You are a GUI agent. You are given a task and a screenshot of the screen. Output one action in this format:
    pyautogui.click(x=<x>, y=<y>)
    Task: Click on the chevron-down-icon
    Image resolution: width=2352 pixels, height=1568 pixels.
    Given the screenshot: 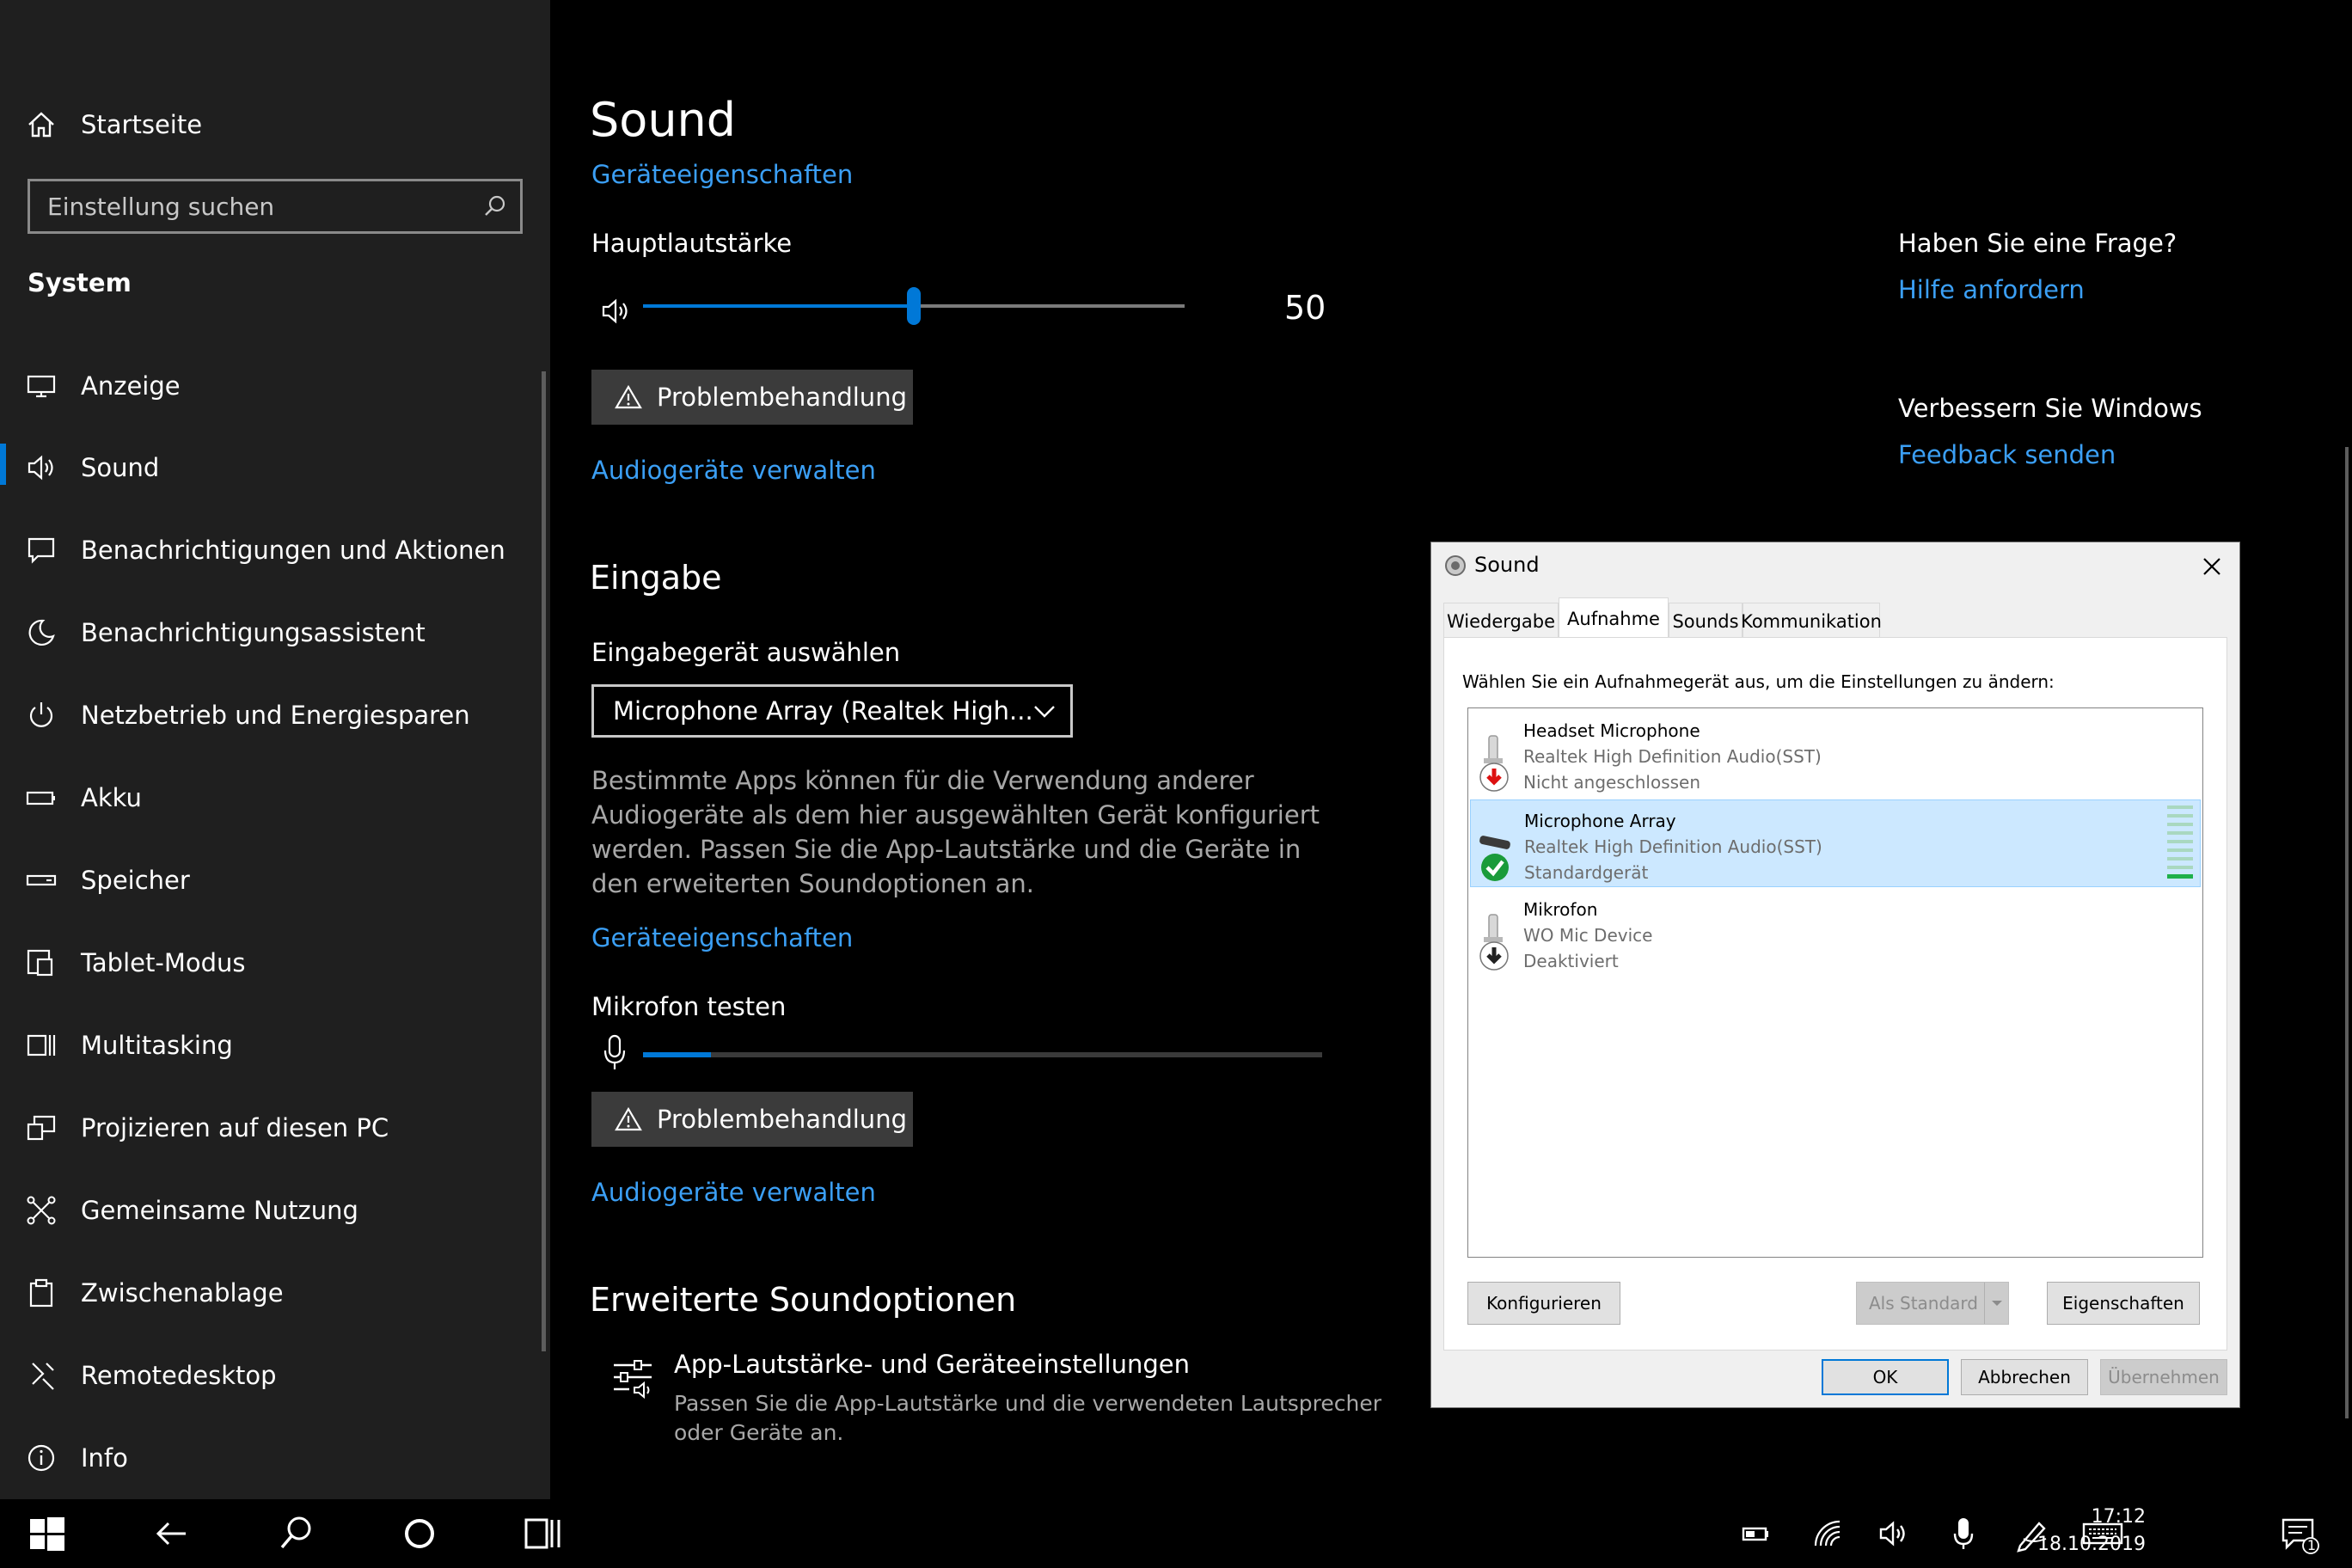 What is the action you would take?
    pyautogui.click(x=1044, y=712)
    